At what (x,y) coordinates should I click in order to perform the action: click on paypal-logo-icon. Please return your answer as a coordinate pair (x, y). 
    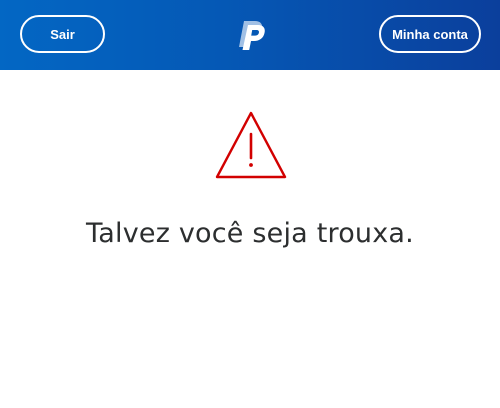
    Looking at the image, I should click on (252, 35).